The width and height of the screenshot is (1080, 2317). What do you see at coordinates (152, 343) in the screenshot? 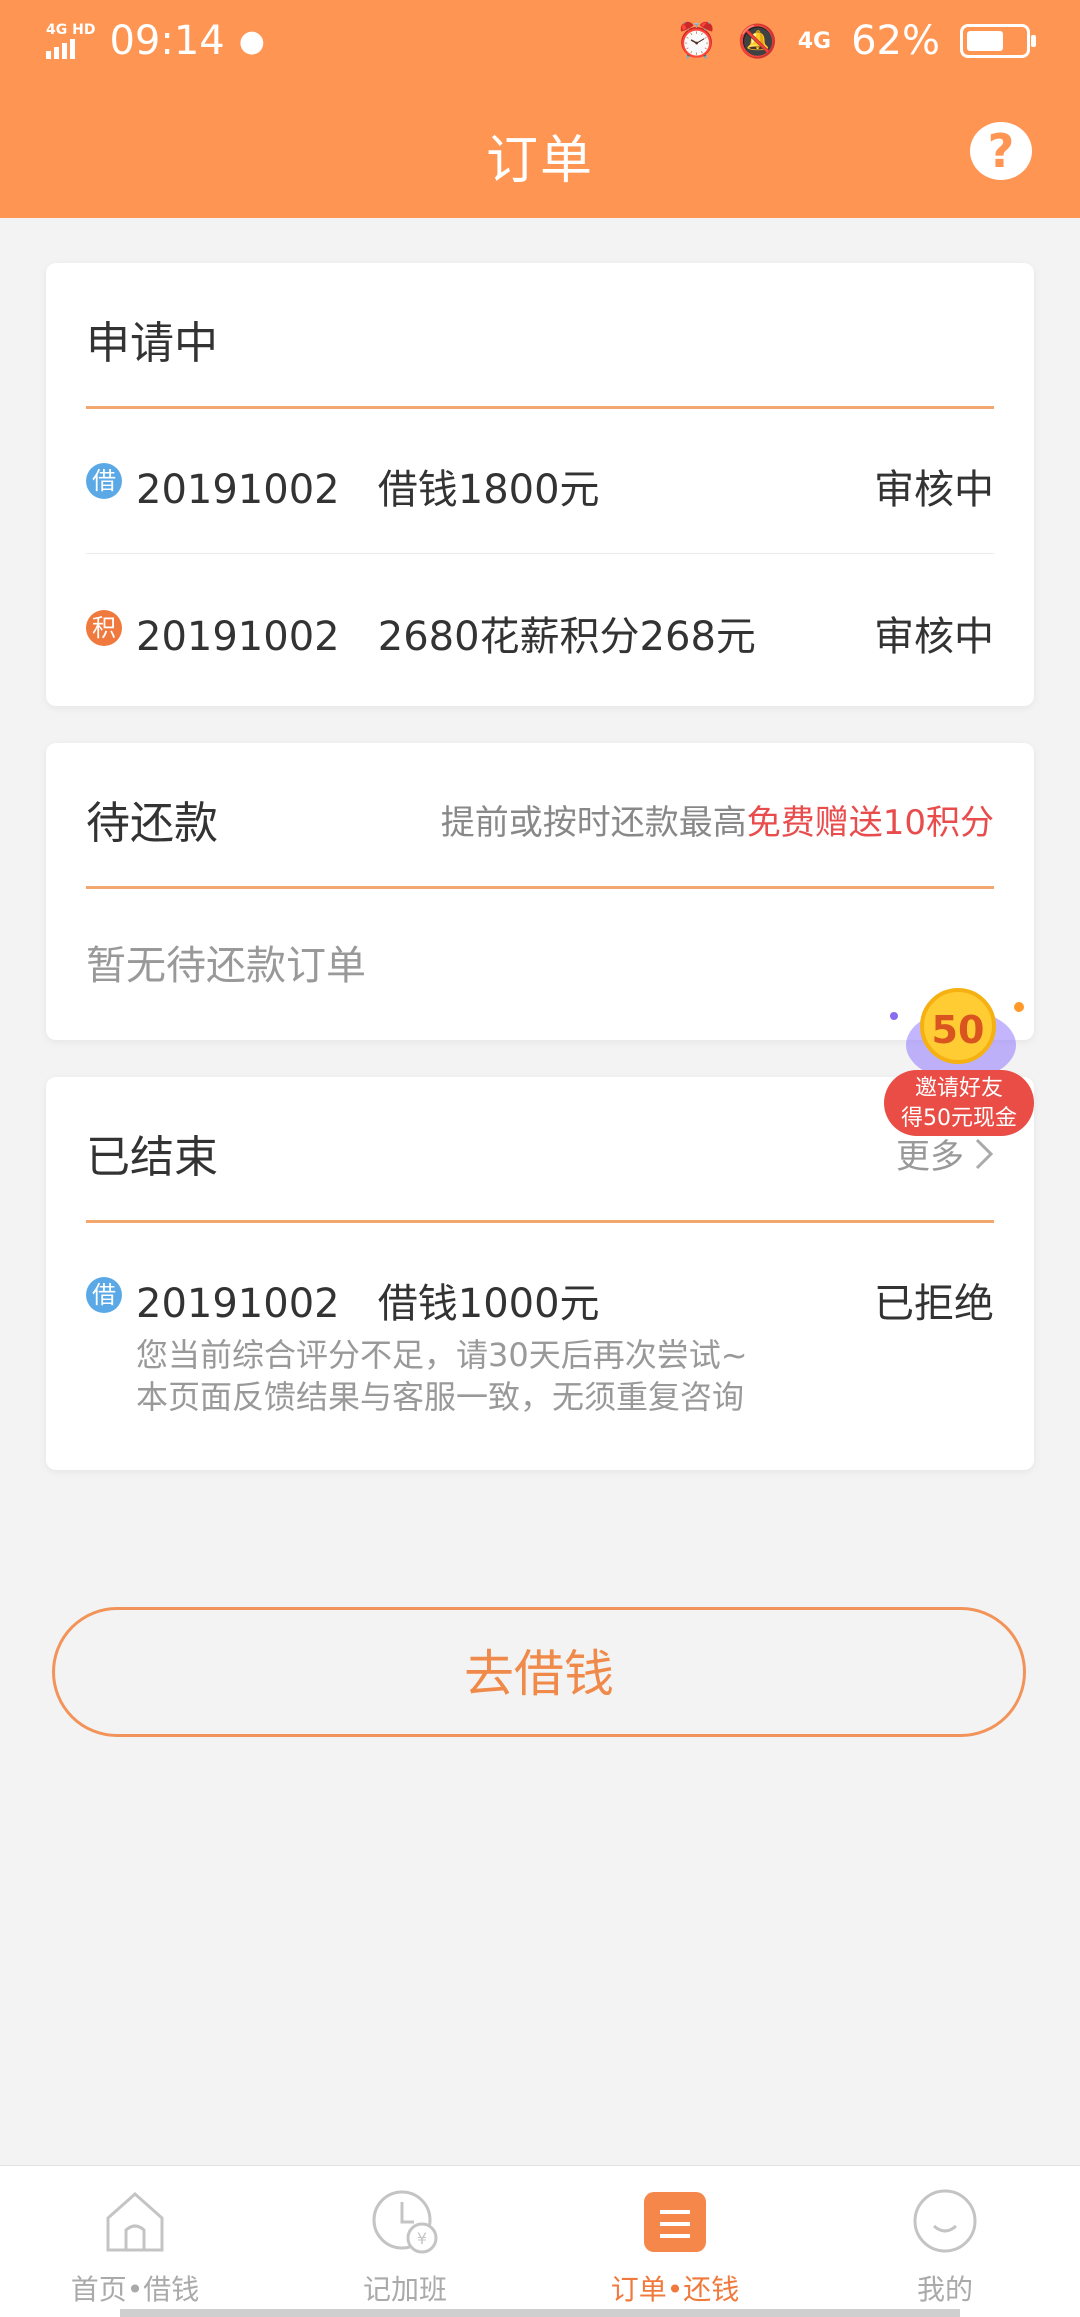
I see `applying-title: 申请中` at bounding box center [152, 343].